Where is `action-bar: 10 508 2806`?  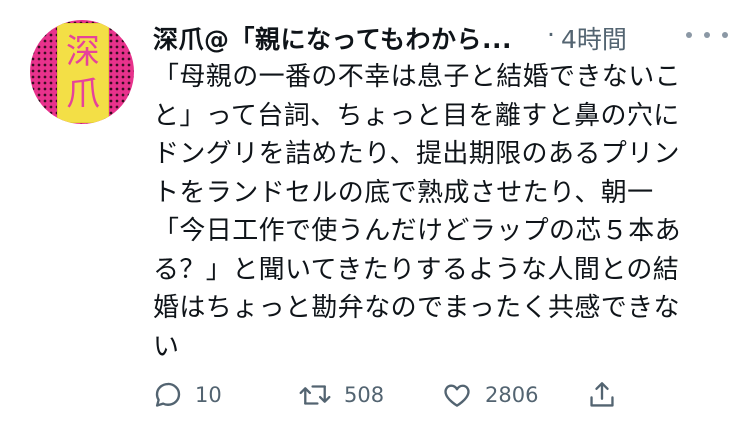 action-bar: 10 508 2806 is located at coordinates (393, 395).